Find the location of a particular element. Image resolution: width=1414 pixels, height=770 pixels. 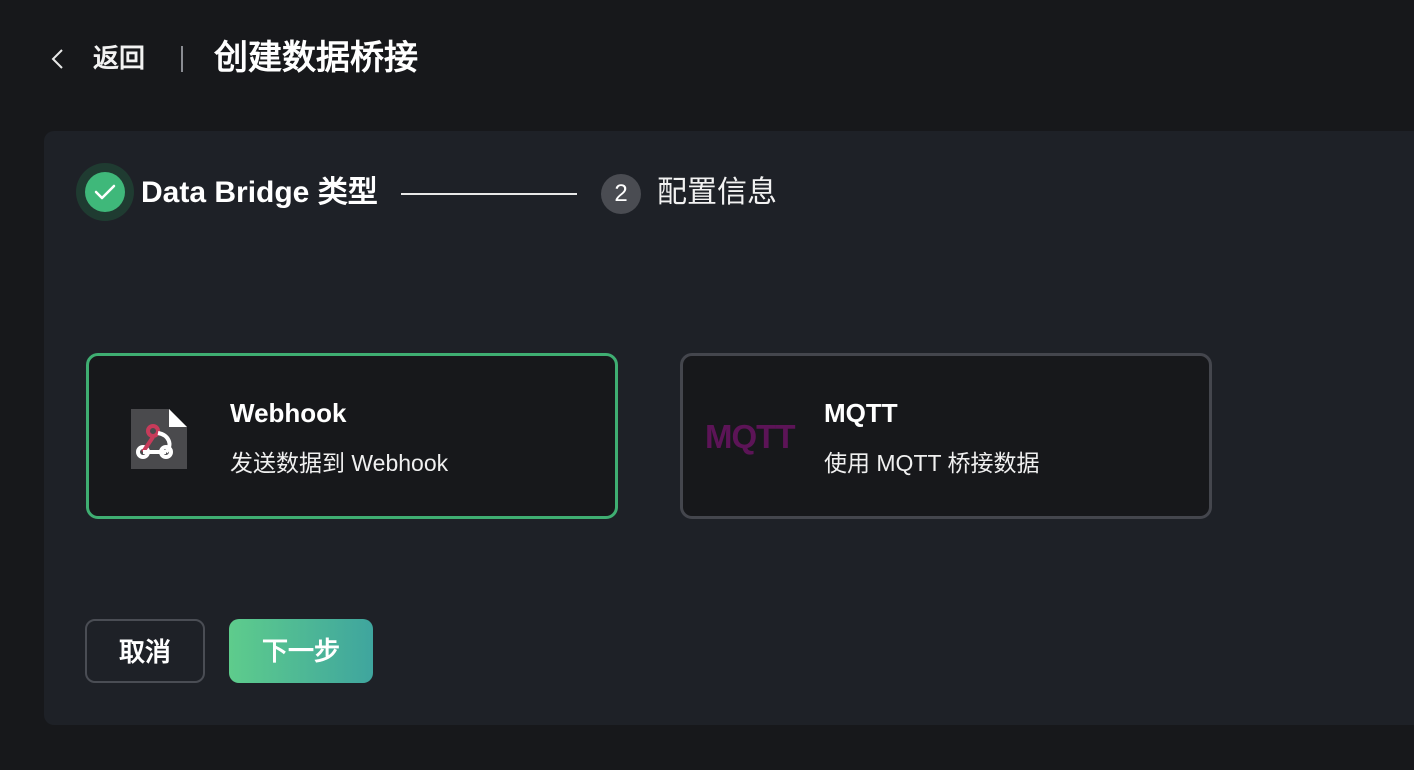

bridge-type-card-webhook: Webhook 发送数据到 Webhook is located at coordinates (352, 436).